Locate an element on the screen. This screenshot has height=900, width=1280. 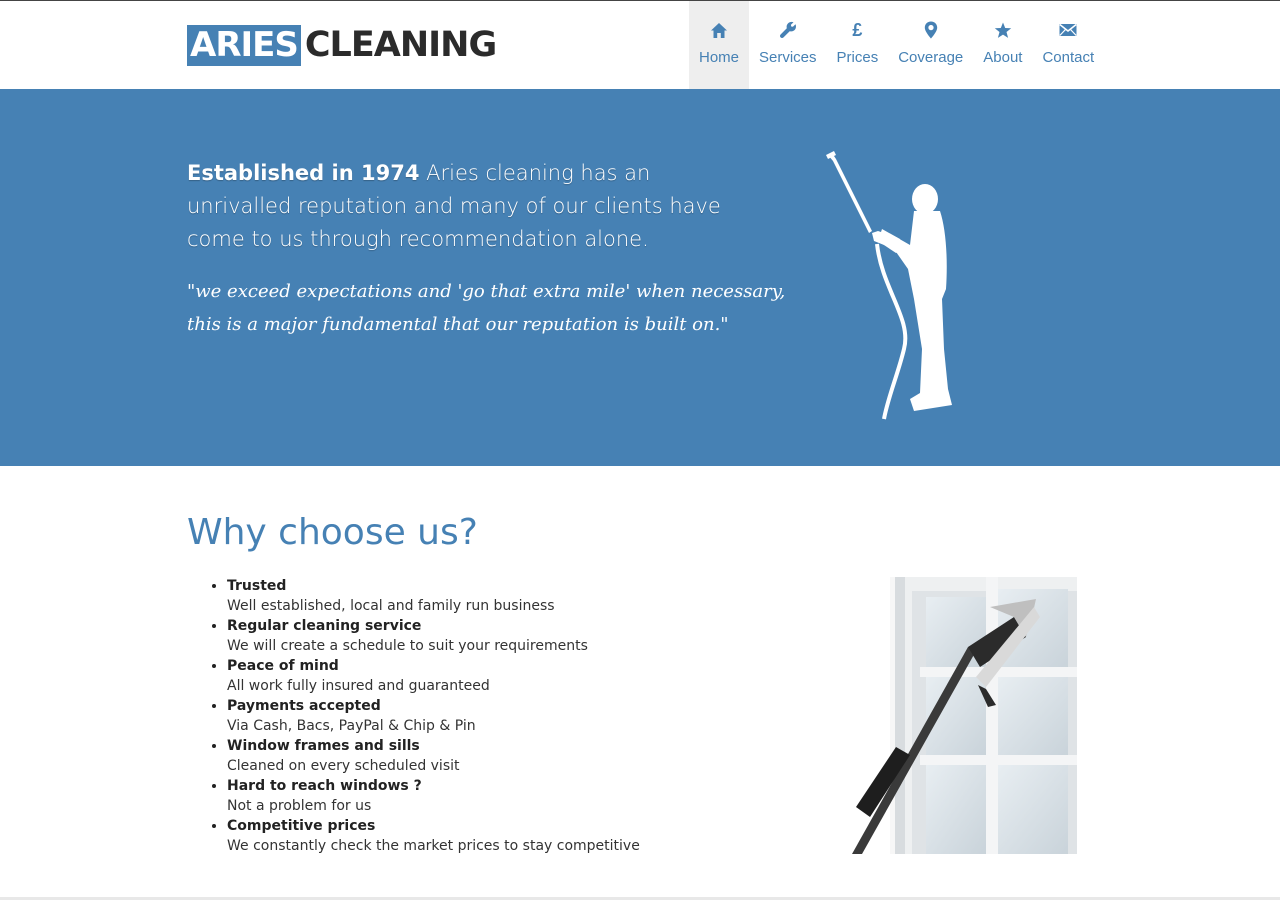
why-choose-us-heading: Why choose us? is located at coordinates (332, 532).